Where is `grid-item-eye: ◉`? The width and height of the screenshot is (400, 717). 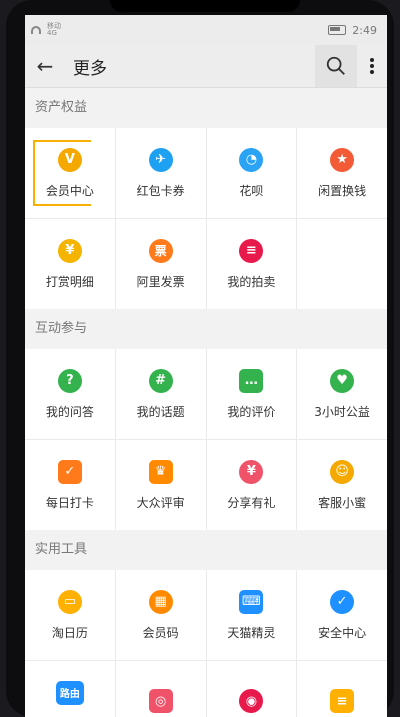 grid-item-eye: ◉ is located at coordinates (251, 689).